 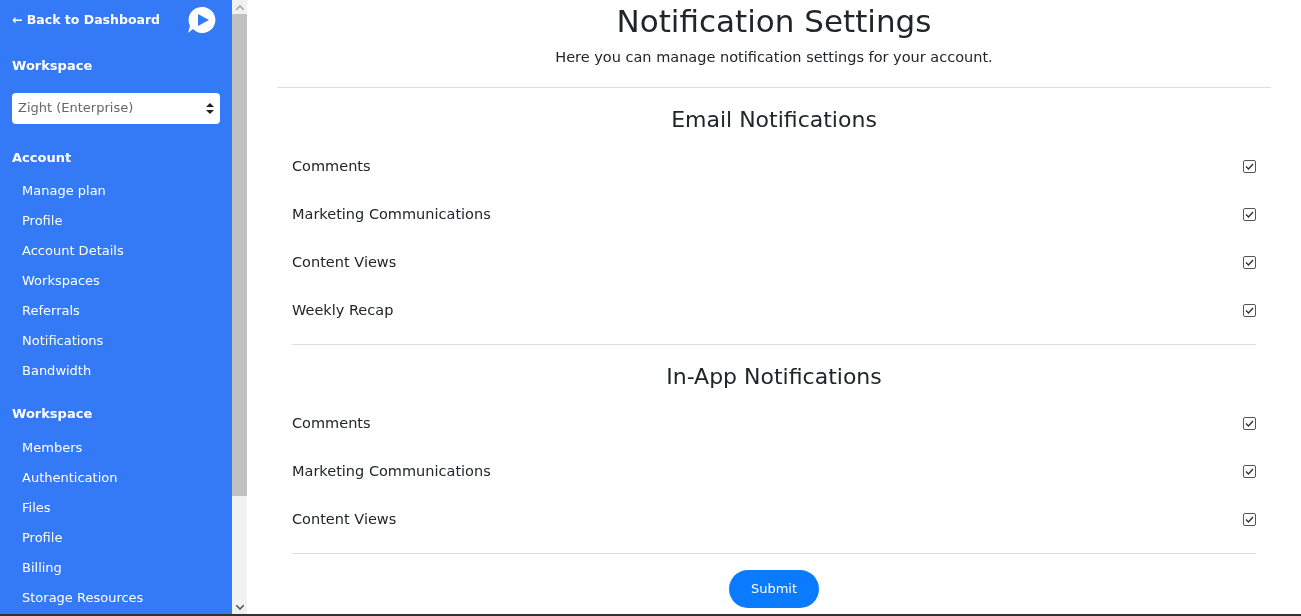 I want to click on nav-link: Manage plan, so click(x=116, y=191).